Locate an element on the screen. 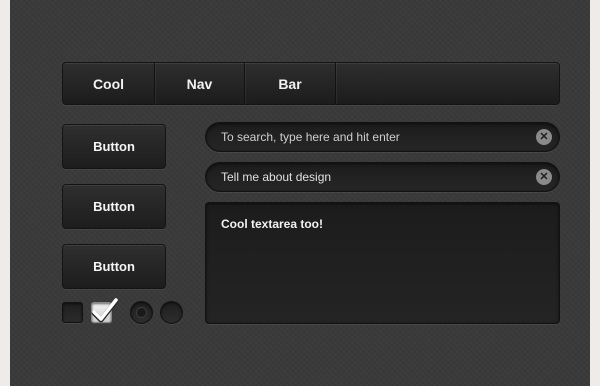 This screenshot has height=386, width=600. search-input is located at coordinates (371, 137).